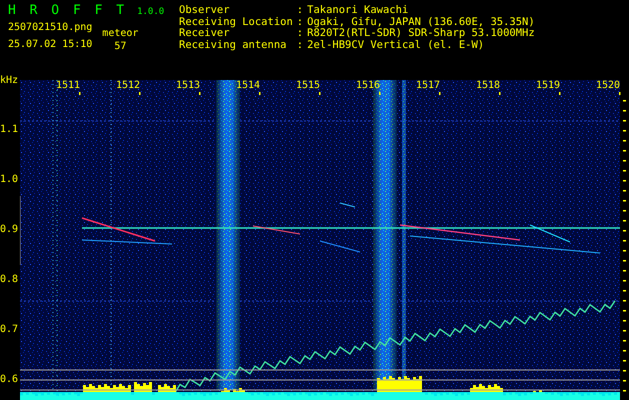 Image resolution: width=629 pixels, height=400 pixels. Describe the element at coordinates (421, 34) in the screenshot. I see `info-value: R820T2(RTL-SDR) SDR-Sharp 53.1000MHz` at that location.